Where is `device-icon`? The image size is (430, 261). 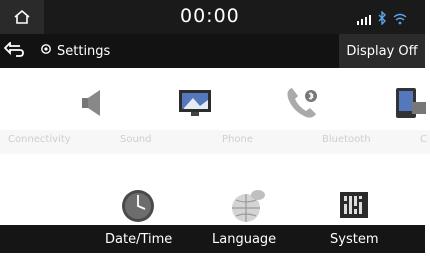
device-icon is located at coordinates (410, 104).